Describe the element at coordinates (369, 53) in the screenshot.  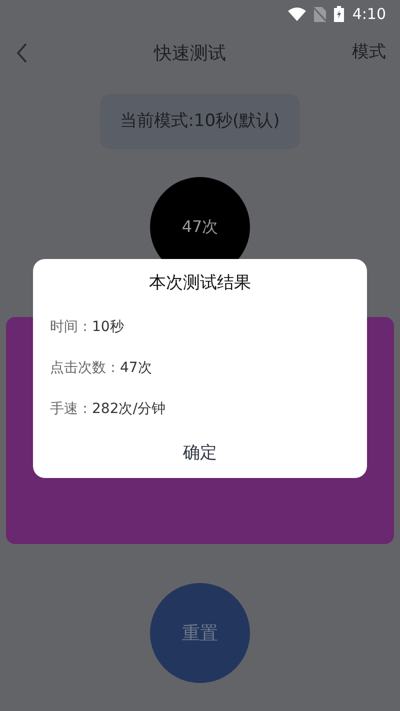
I see `mode-link: 模式` at that location.